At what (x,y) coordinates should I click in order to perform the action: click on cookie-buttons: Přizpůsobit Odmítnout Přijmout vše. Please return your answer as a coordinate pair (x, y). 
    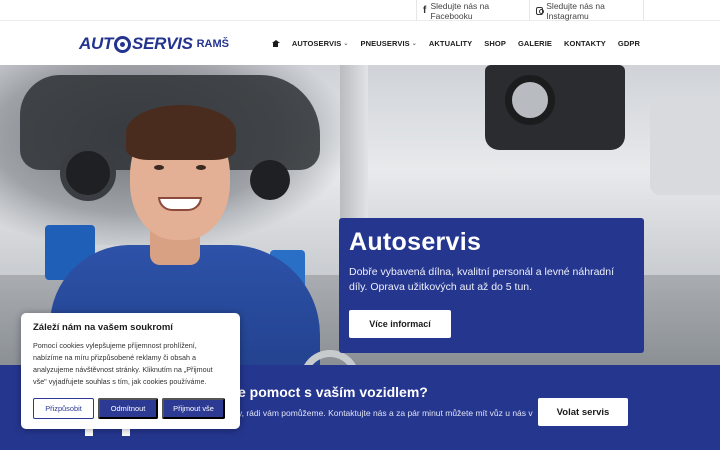
    Looking at the image, I should click on (131, 408).